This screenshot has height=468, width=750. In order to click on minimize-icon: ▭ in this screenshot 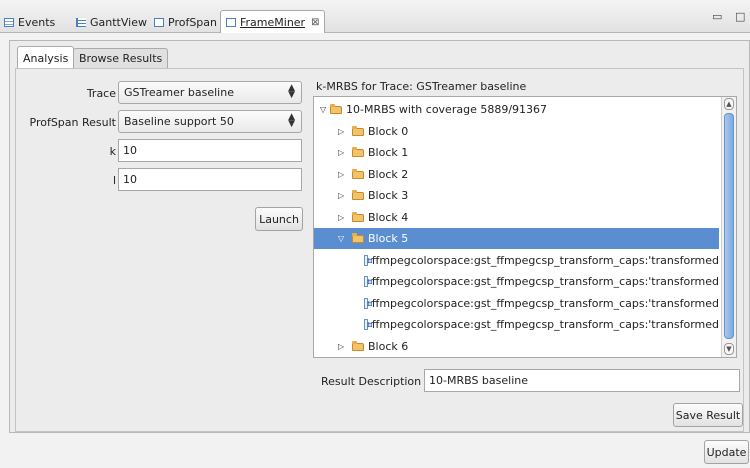, I will do `click(717, 16)`.